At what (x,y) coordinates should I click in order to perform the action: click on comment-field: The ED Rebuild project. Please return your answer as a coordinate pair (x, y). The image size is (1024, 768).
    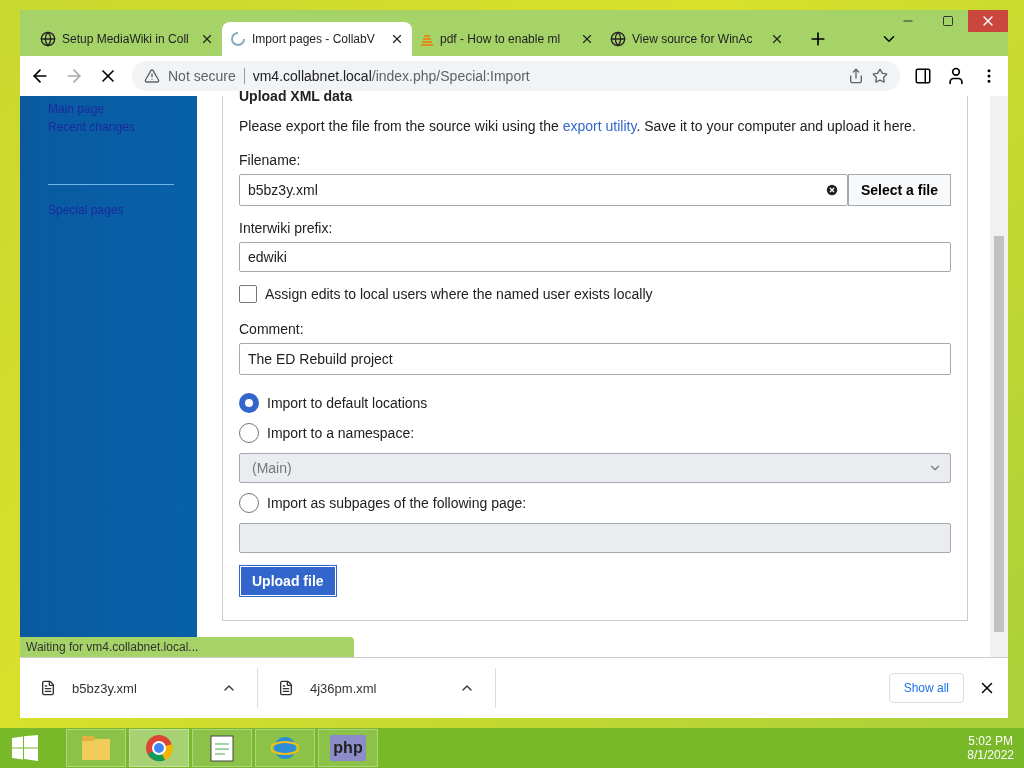
    Looking at the image, I should click on (595, 359).